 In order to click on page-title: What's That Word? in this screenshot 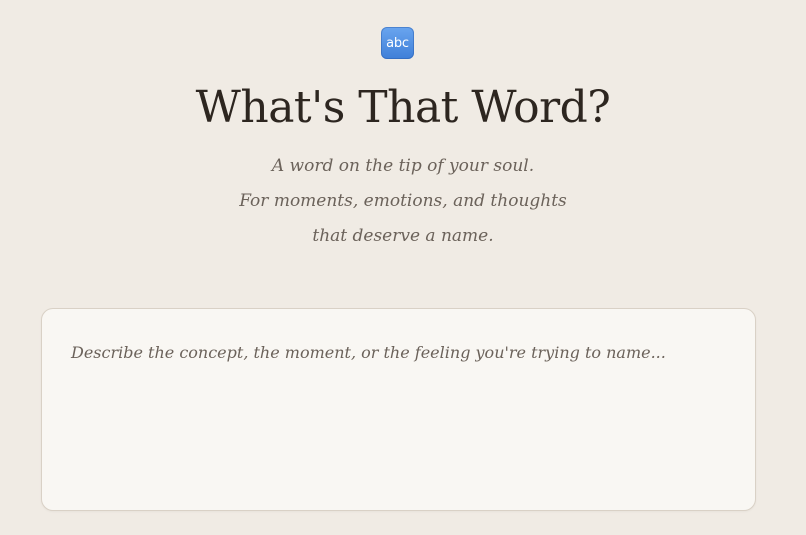, I will do `click(403, 107)`.